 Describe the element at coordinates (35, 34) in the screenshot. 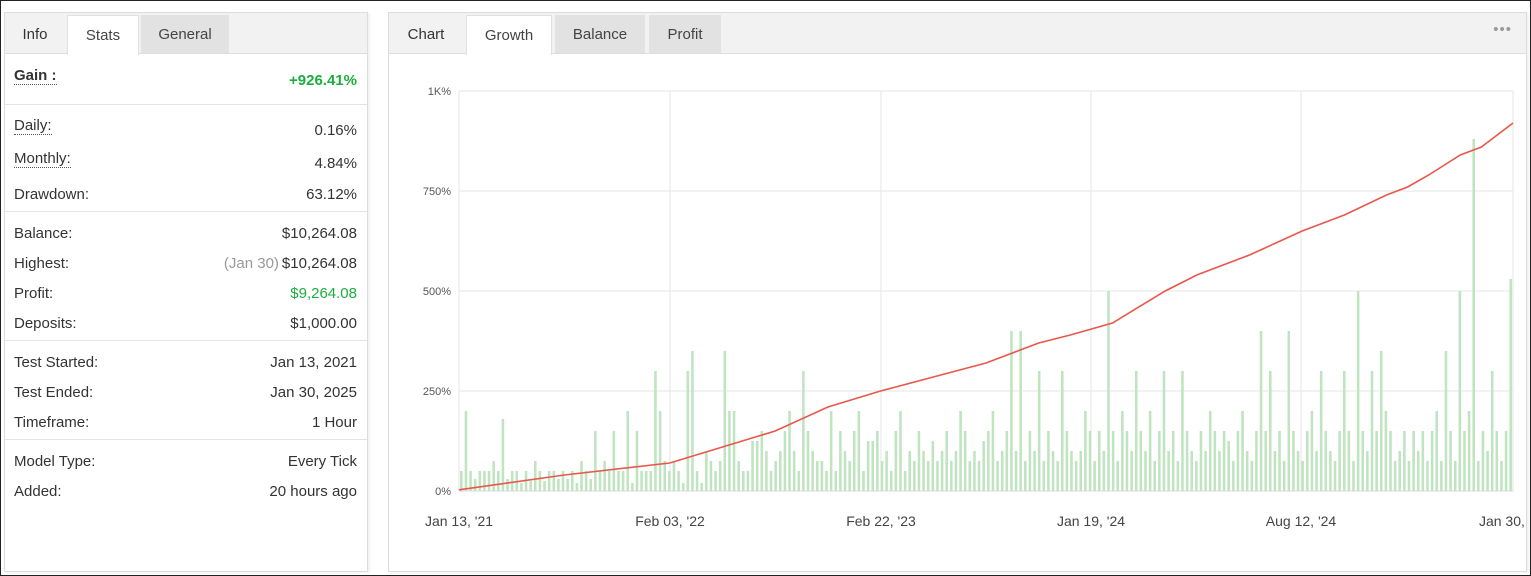

I see `tab-info: Info` at that location.